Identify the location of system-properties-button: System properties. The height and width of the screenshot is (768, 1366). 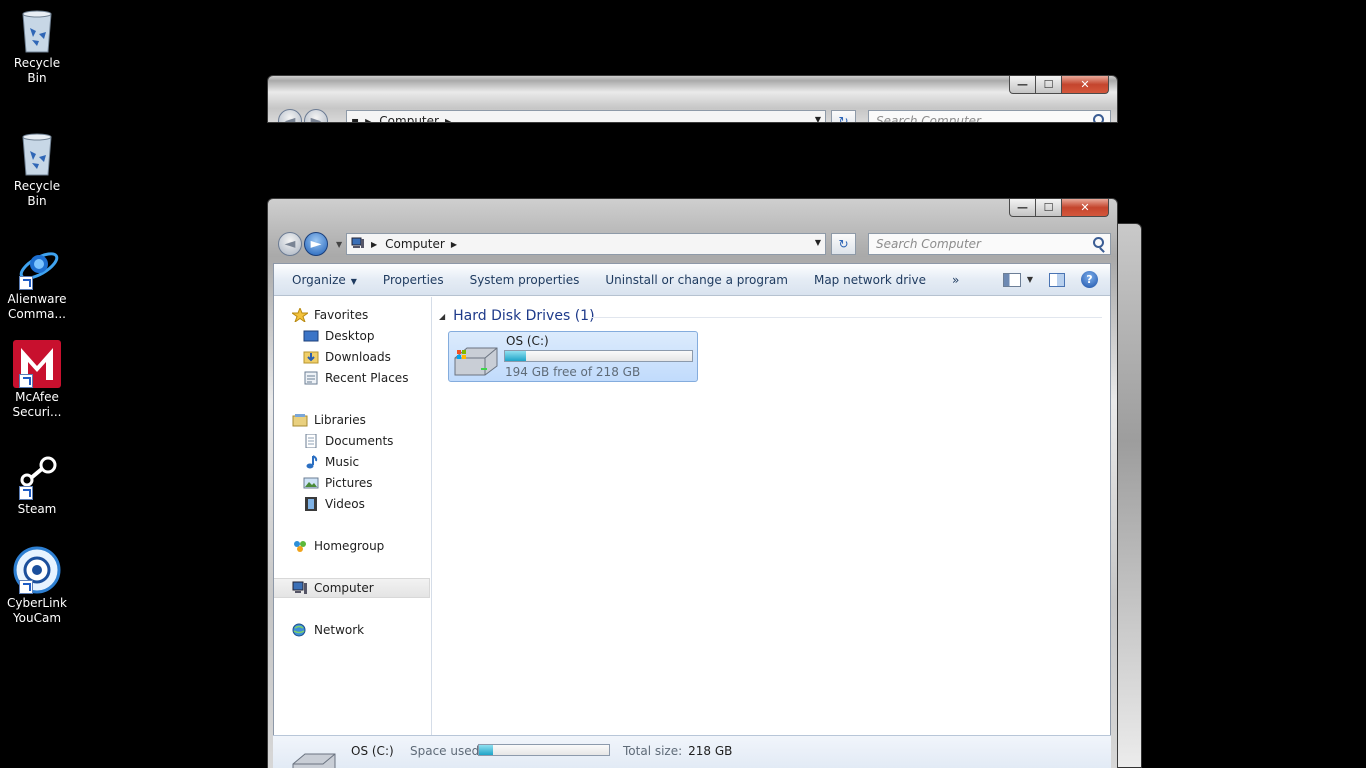
(525, 280).